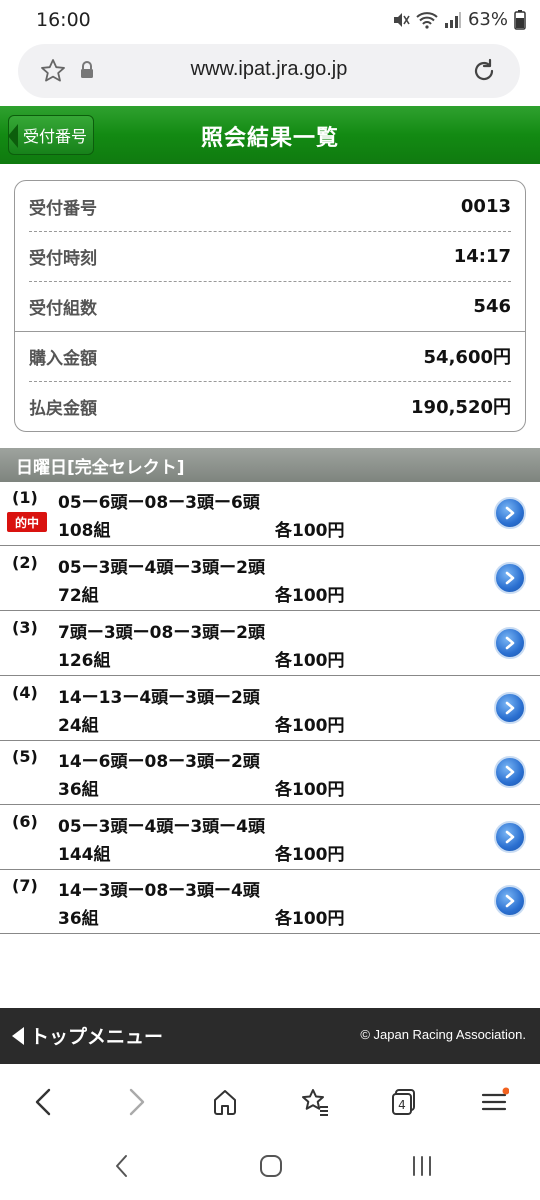 The height and width of the screenshot is (1200, 540). I want to click on bet-number: (7), so click(25, 885).